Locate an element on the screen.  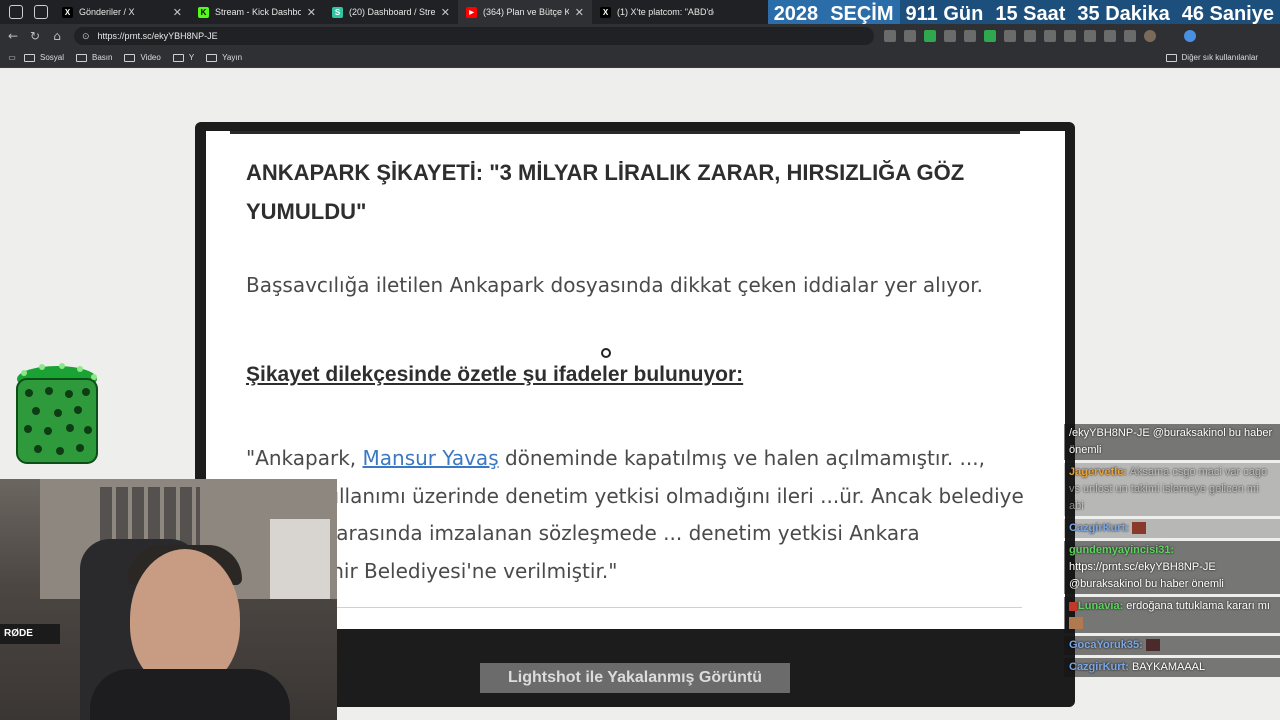
tab-youtube-plan-butce: ▶ (364) Plan ve Bütçe K ✕ is located at coordinates (525, 12).